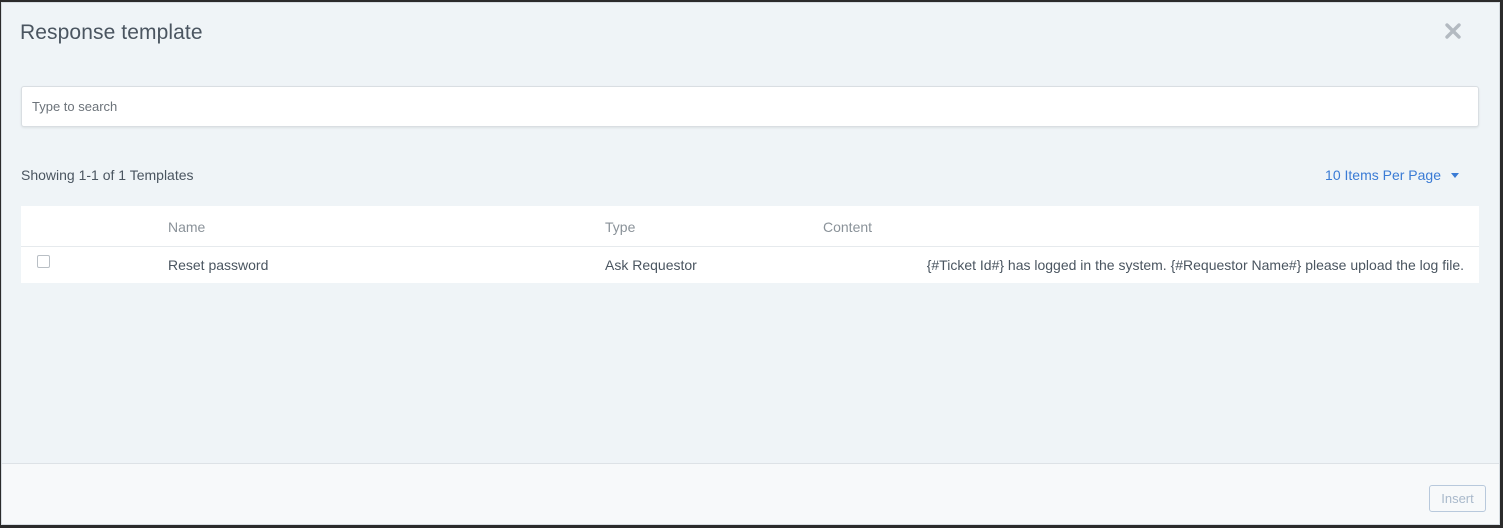 The height and width of the screenshot is (528, 1503). What do you see at coordinates (651, 265) in the screenshot?
I see `row-type: Ask Requestor` at bounding box center [651, 265].